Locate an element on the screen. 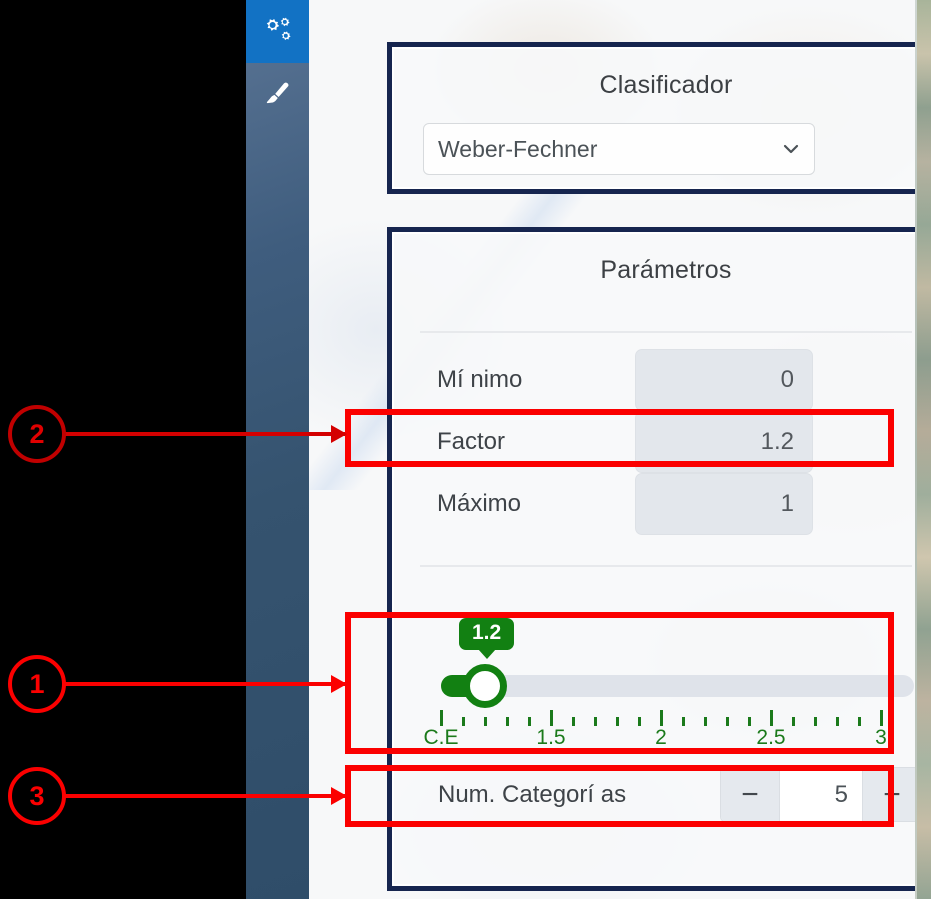  clasificador-select: Weber-Fechner is located at coordinates (619, 149).